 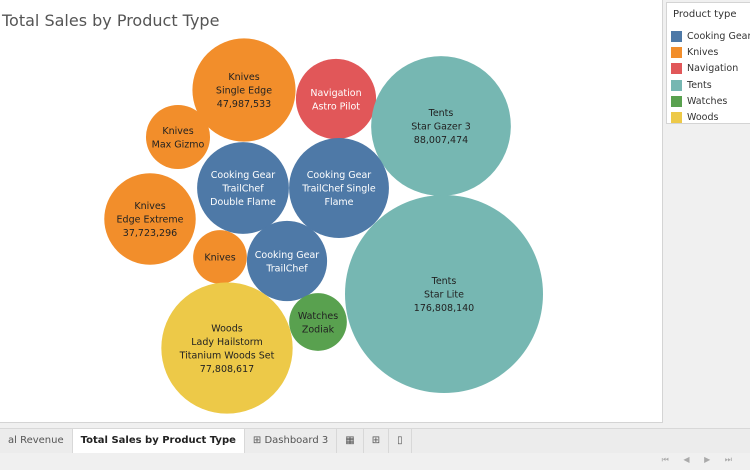 What do you see at coordinates (258, 440) in the screenshot?
I see `dashboard-icon: ⊞` at bounding box center [258, 440].